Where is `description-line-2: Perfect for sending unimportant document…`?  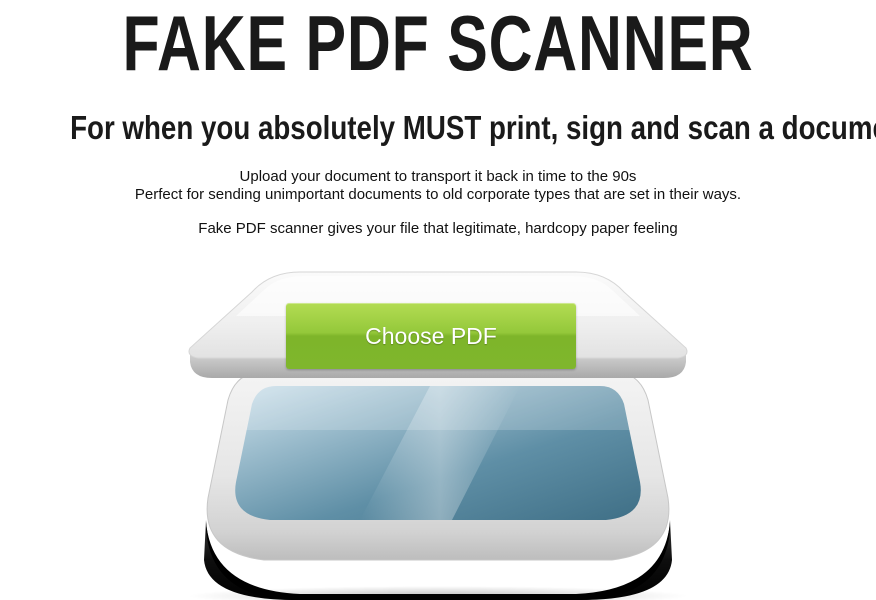 description-line-2: Perfect for sending unimportant document… is located at coordinates (438, 194).